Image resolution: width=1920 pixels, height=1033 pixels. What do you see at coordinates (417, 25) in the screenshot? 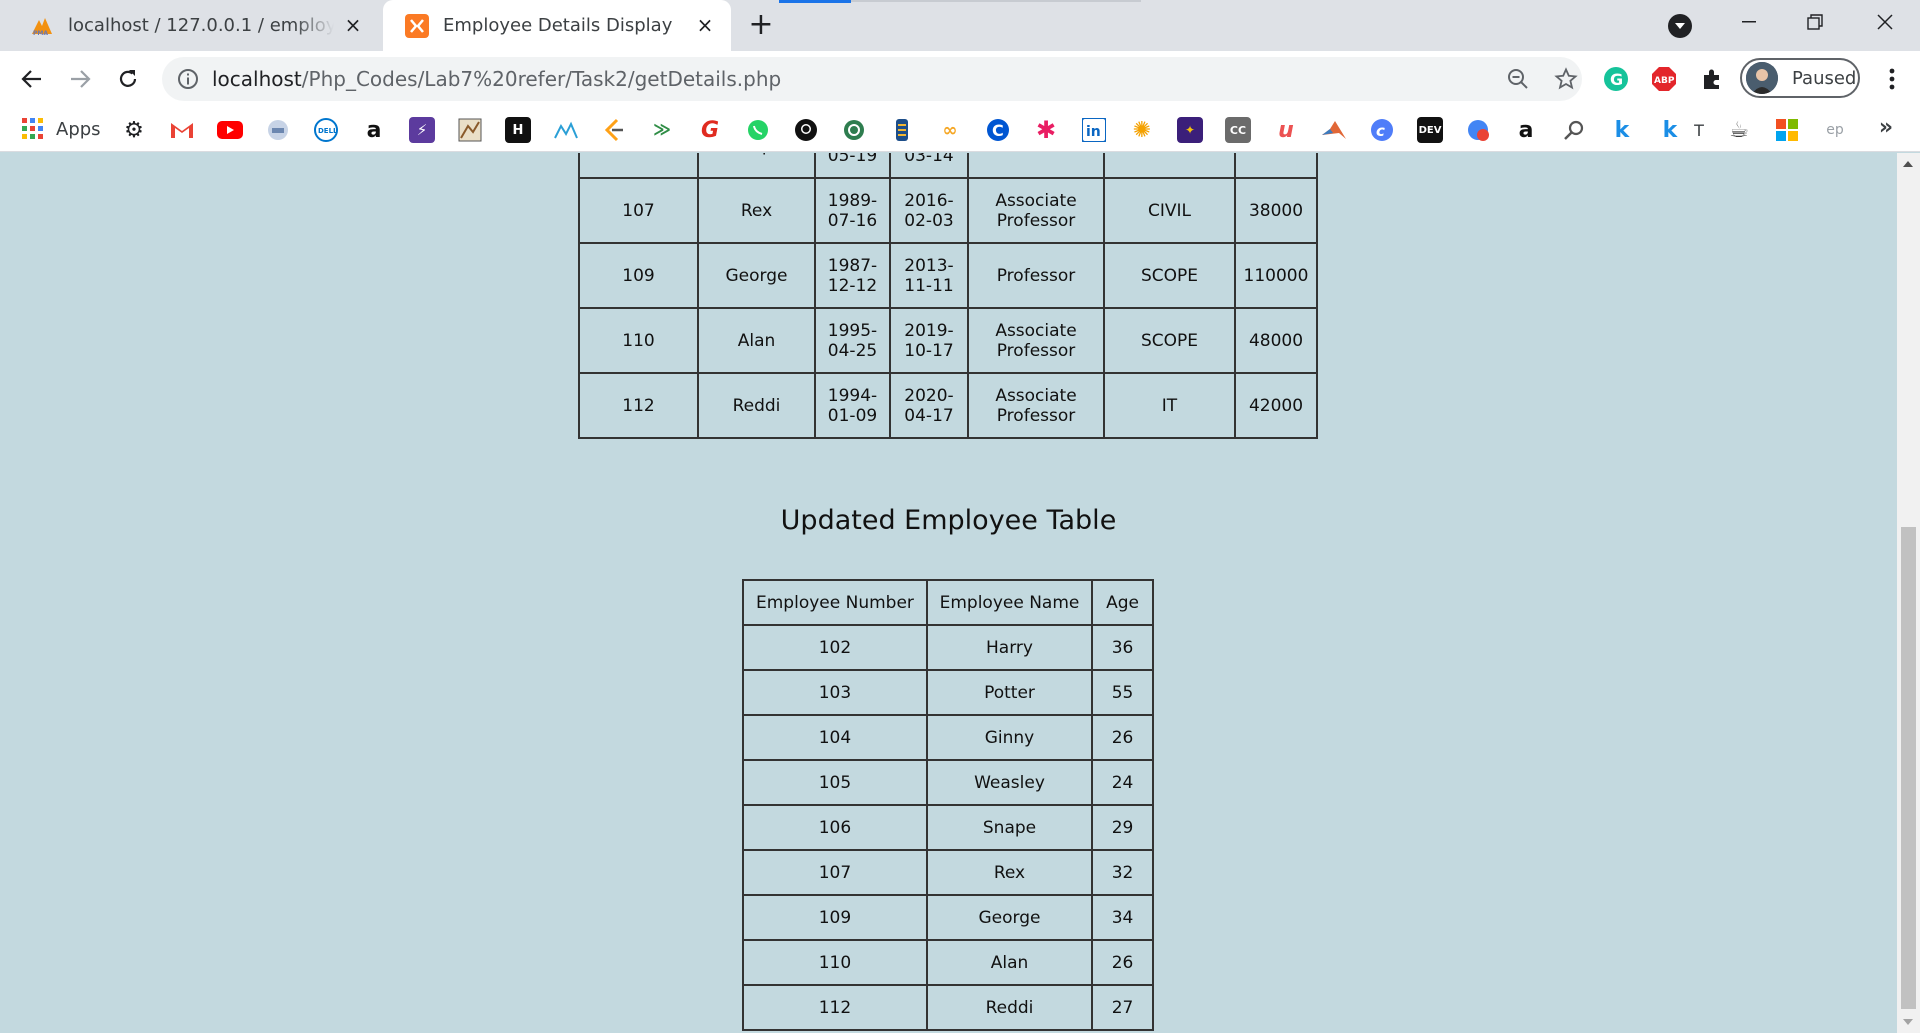
I see `xampp-icon` at bounding box center [417, 25].